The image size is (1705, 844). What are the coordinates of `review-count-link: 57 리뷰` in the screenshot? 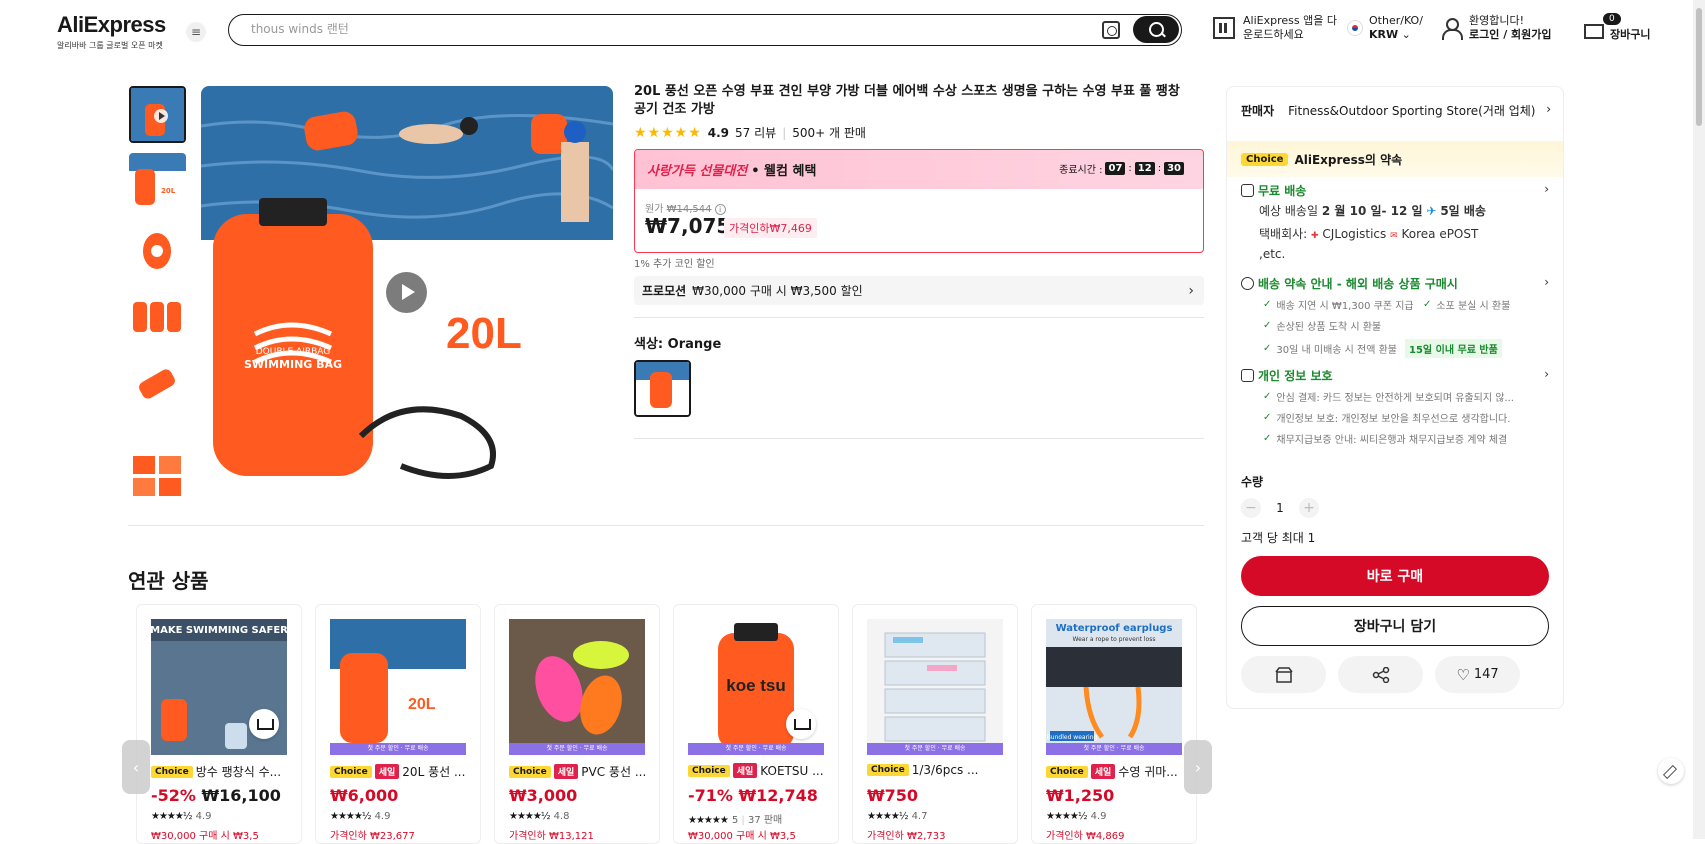 It's located at (755, 132).